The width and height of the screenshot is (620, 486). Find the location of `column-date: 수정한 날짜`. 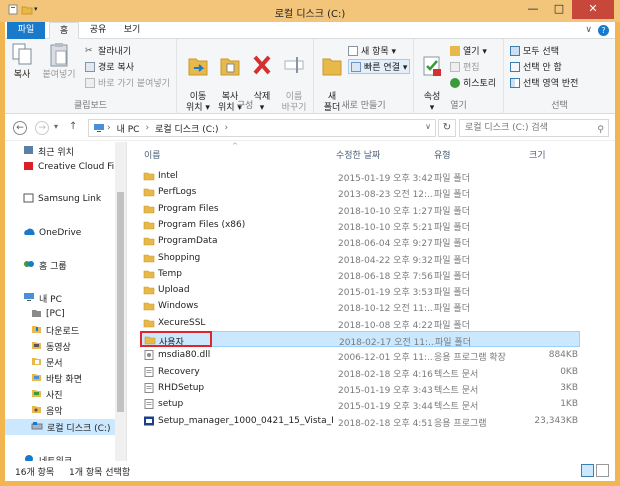

column-date: 수정한 날짜 is located at coordinates (358, 154).